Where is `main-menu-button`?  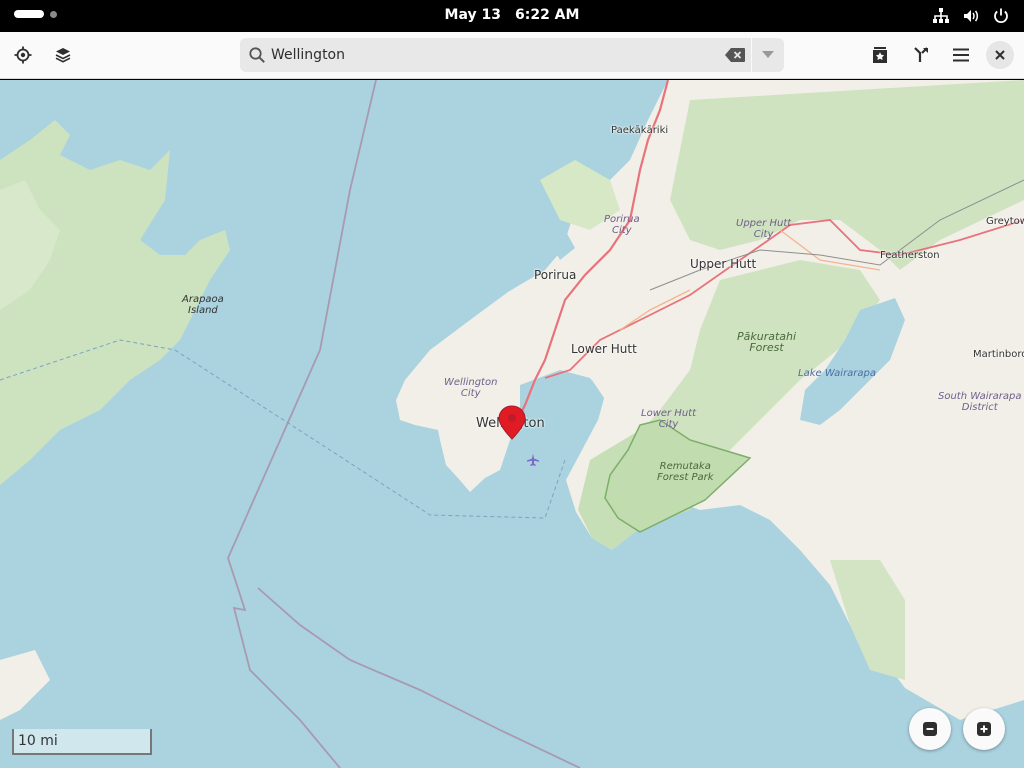
main-menu-button is located at coordinates (961, 55).